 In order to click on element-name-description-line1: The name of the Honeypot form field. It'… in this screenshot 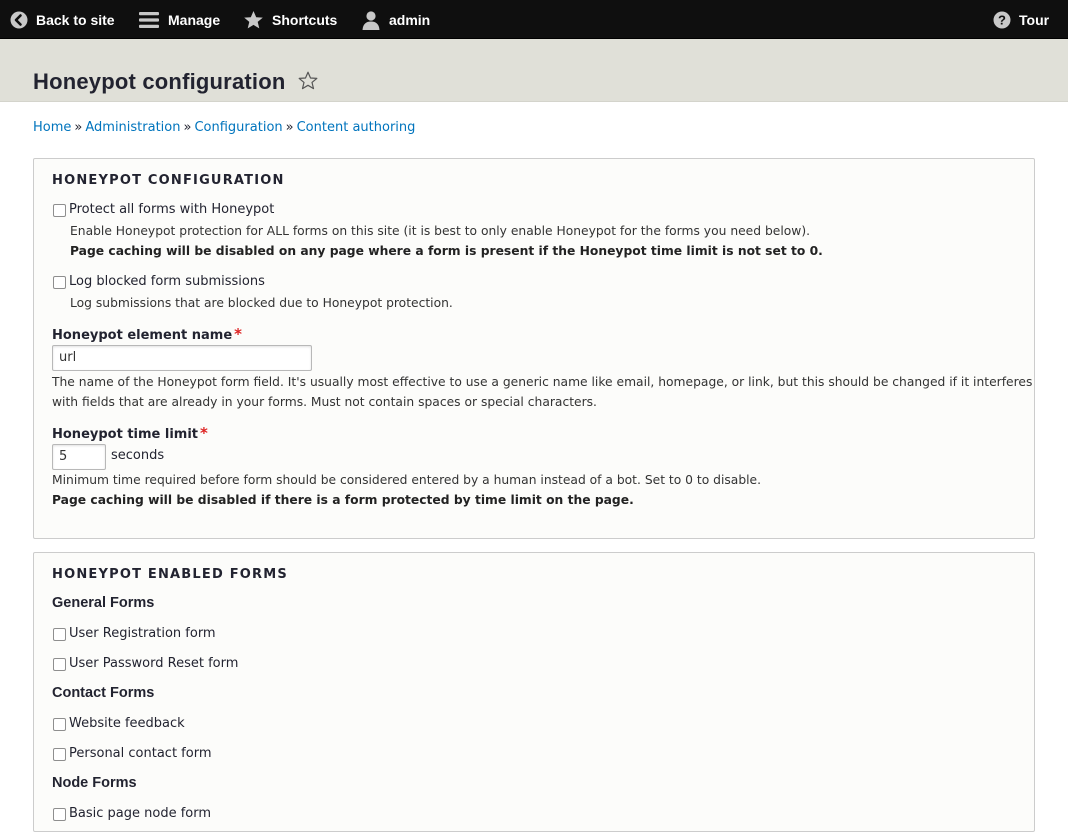, I will do `click(542, 382)`.